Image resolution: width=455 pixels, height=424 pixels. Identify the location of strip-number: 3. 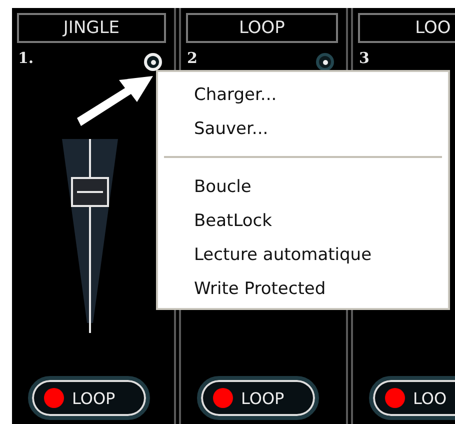
(364, 58).